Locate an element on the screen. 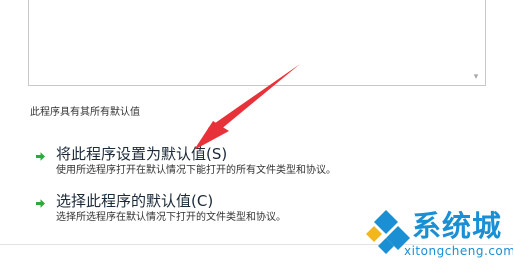  choose-defaults-description: 选择所选程序在默认情况下打开的文件类型和协议。 is located at coordinates (171, 217).